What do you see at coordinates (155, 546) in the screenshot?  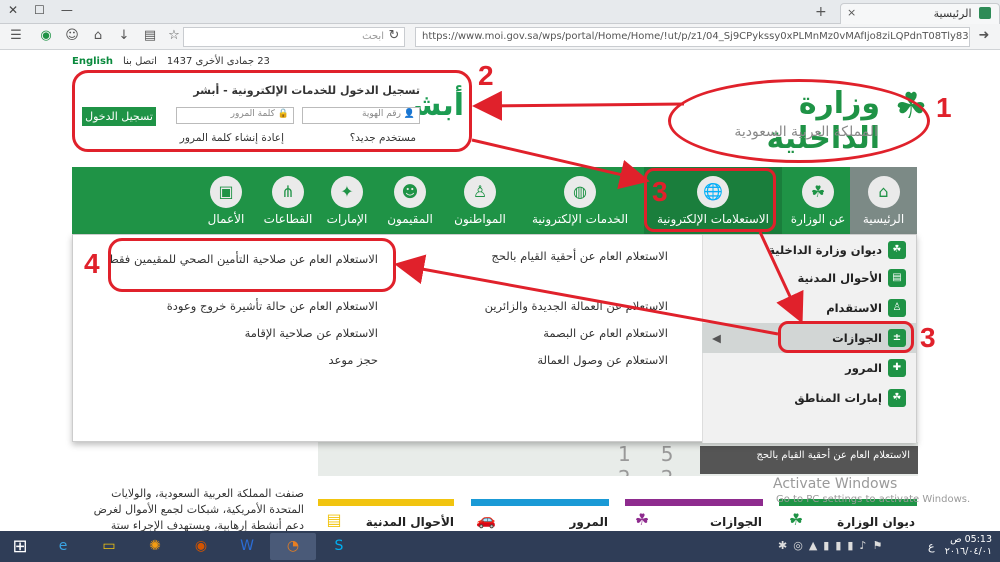 I see `avast-icon: ✺` at bounding box center [155, 546].